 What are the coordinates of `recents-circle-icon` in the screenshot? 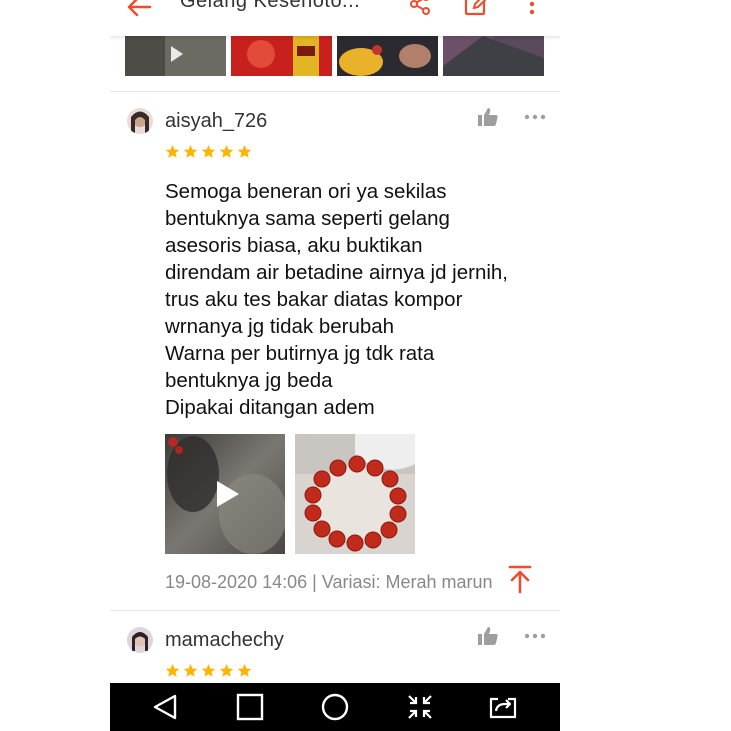 It's located at (335, 707).